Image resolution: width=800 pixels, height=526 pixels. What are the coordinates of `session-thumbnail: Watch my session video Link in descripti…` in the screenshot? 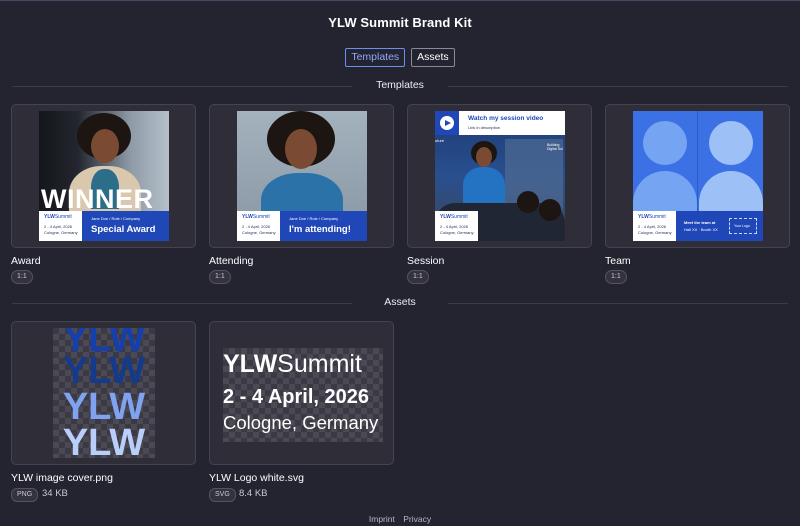 It's located at (500, 176).